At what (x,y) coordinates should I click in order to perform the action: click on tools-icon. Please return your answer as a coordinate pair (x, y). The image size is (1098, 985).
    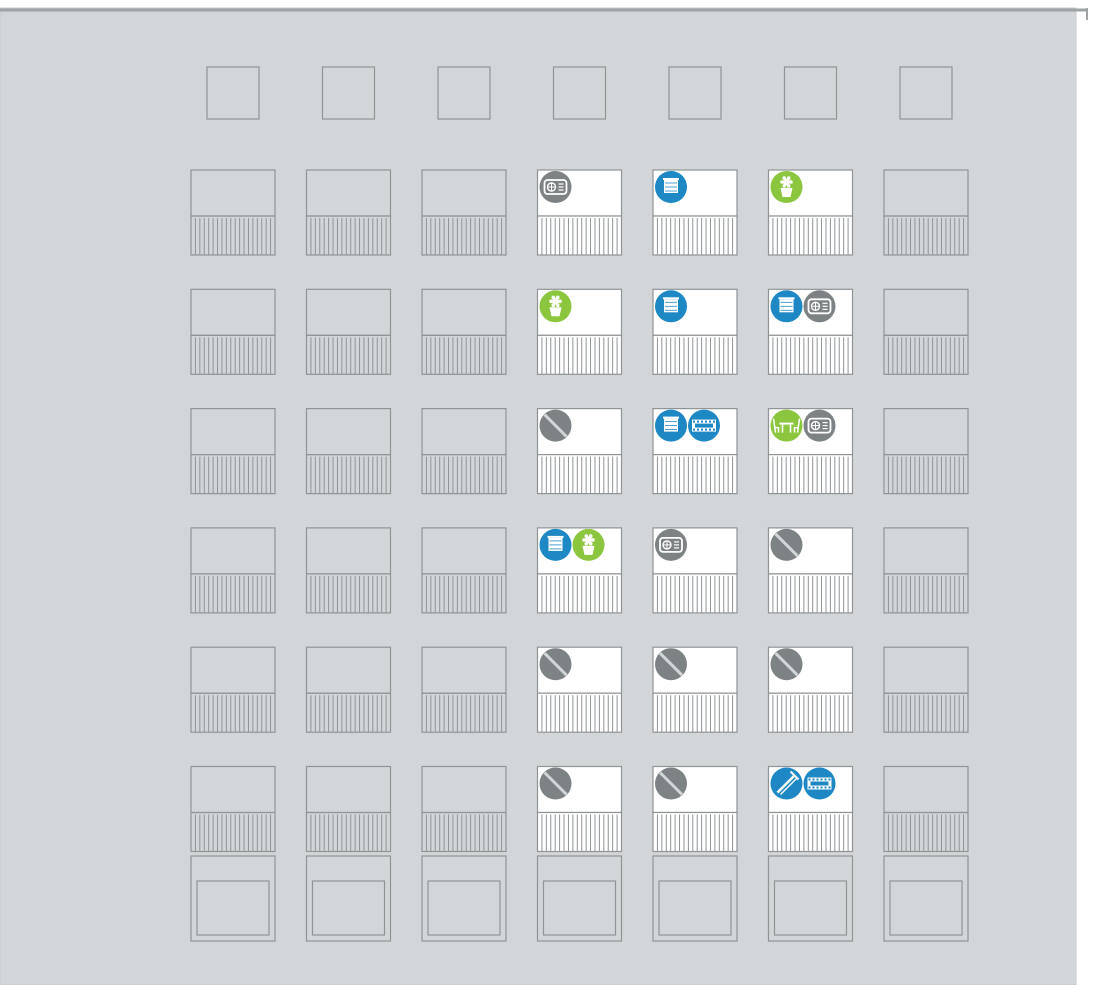
    Looking at the image, I should click on (786, 783).